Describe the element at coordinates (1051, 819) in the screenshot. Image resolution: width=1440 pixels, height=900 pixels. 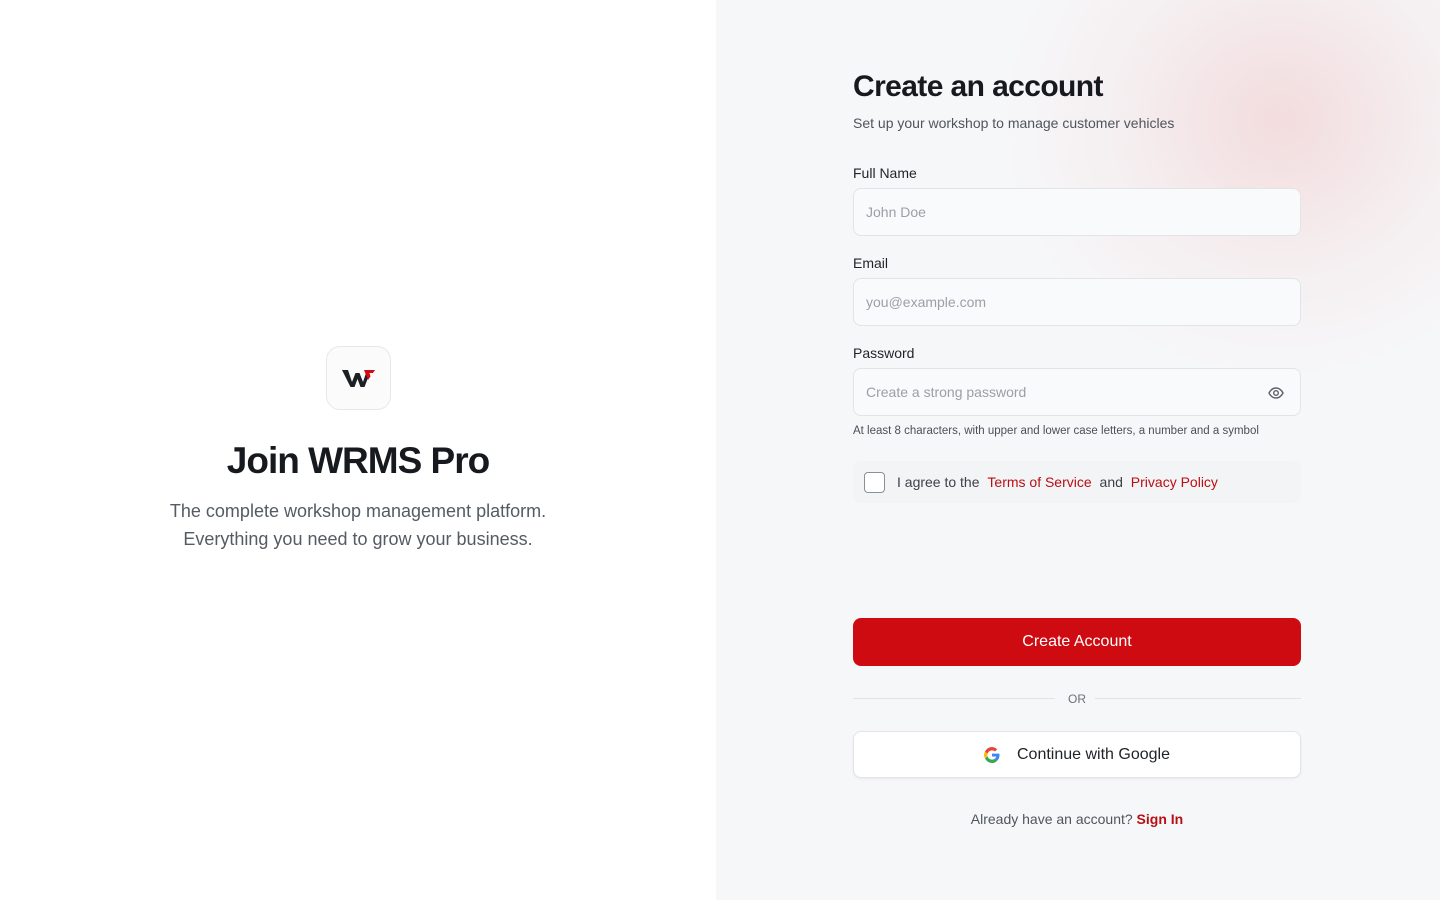
I see `signin-prompt: Already have an account?` at that location.